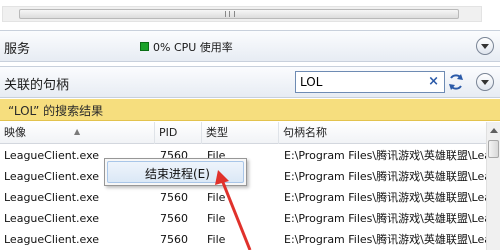  I want to click on vertical-scrollbar-thumb, so click(493, 149).